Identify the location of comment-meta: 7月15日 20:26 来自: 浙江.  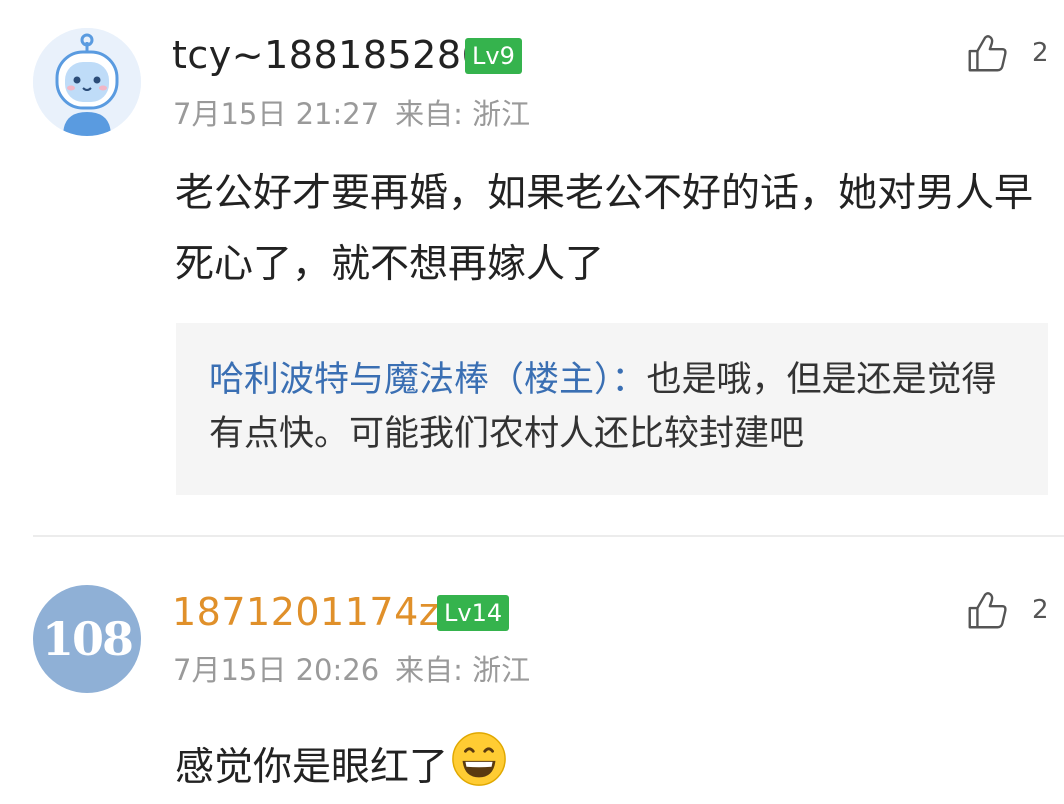
(351, 670).